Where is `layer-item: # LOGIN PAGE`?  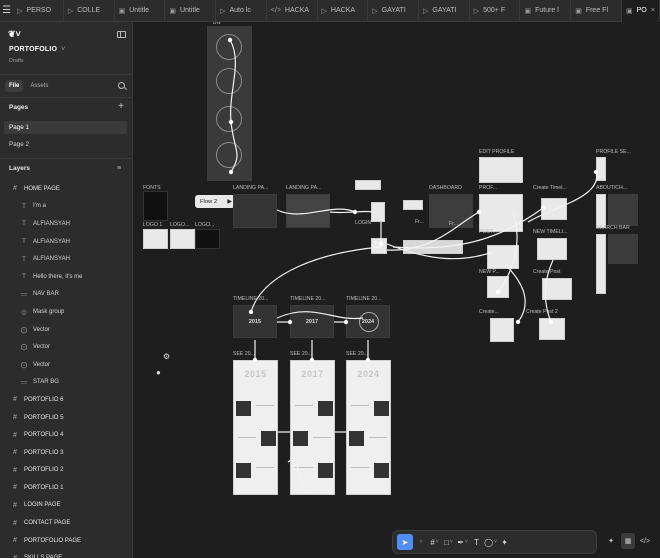 layer-item: # LOGIN PAGE is located at coordinates (66, 506).